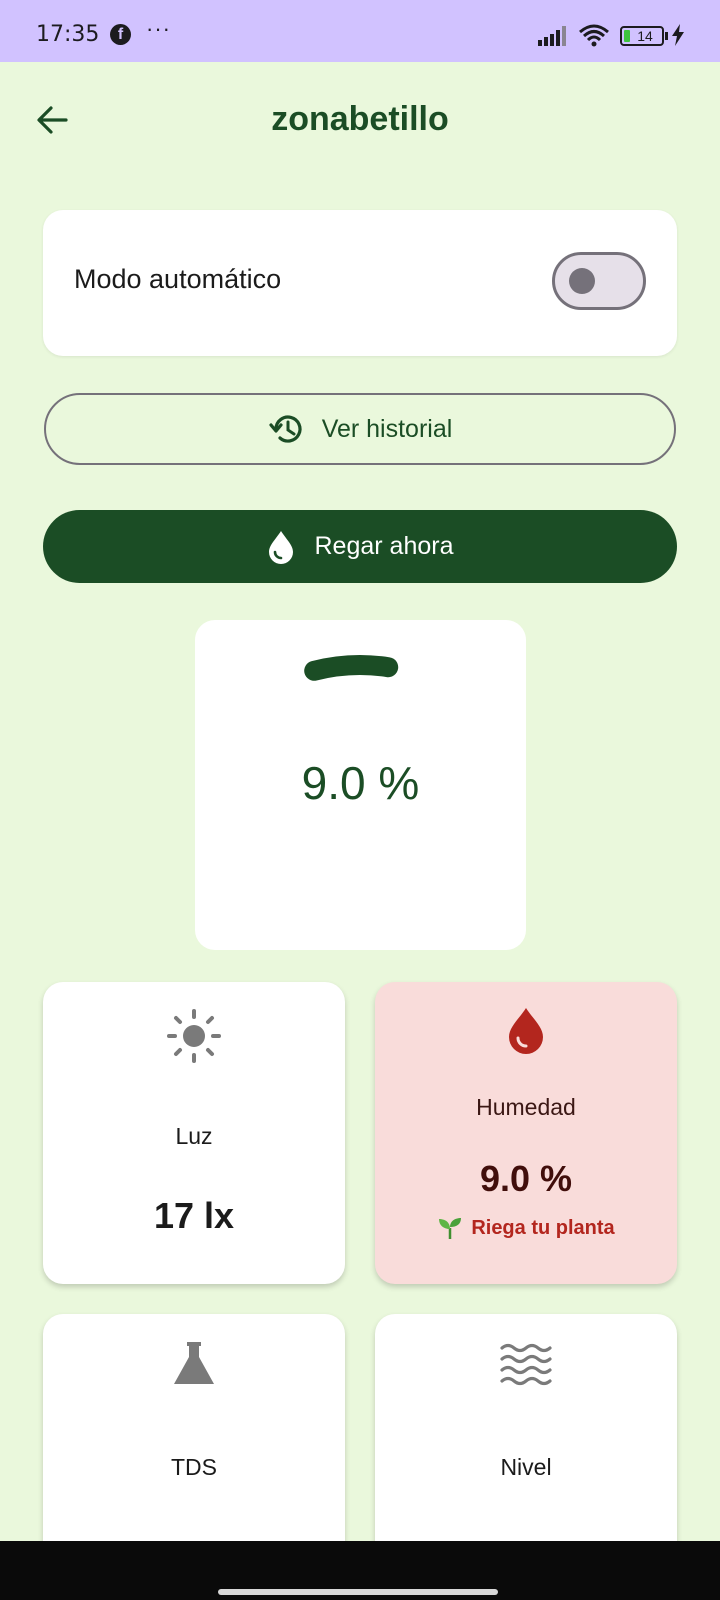 The width and height of the screenshot is (720, 1600). Describe the element at coordinates (387, 428) in the screenshot. I see `history-label: Ver historial` at that location.